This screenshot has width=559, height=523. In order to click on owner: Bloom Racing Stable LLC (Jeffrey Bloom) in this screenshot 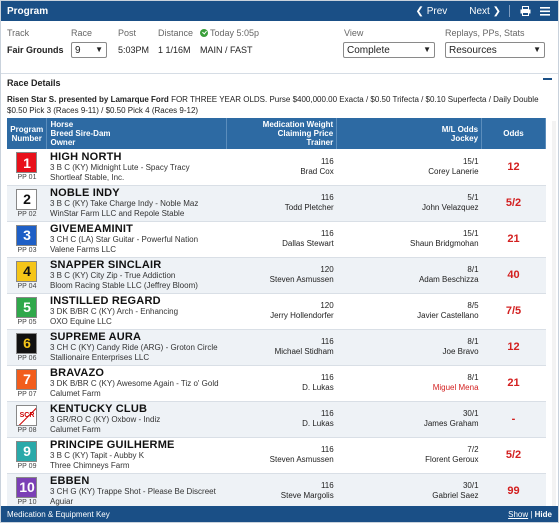, I will do `click(123, 285)`.